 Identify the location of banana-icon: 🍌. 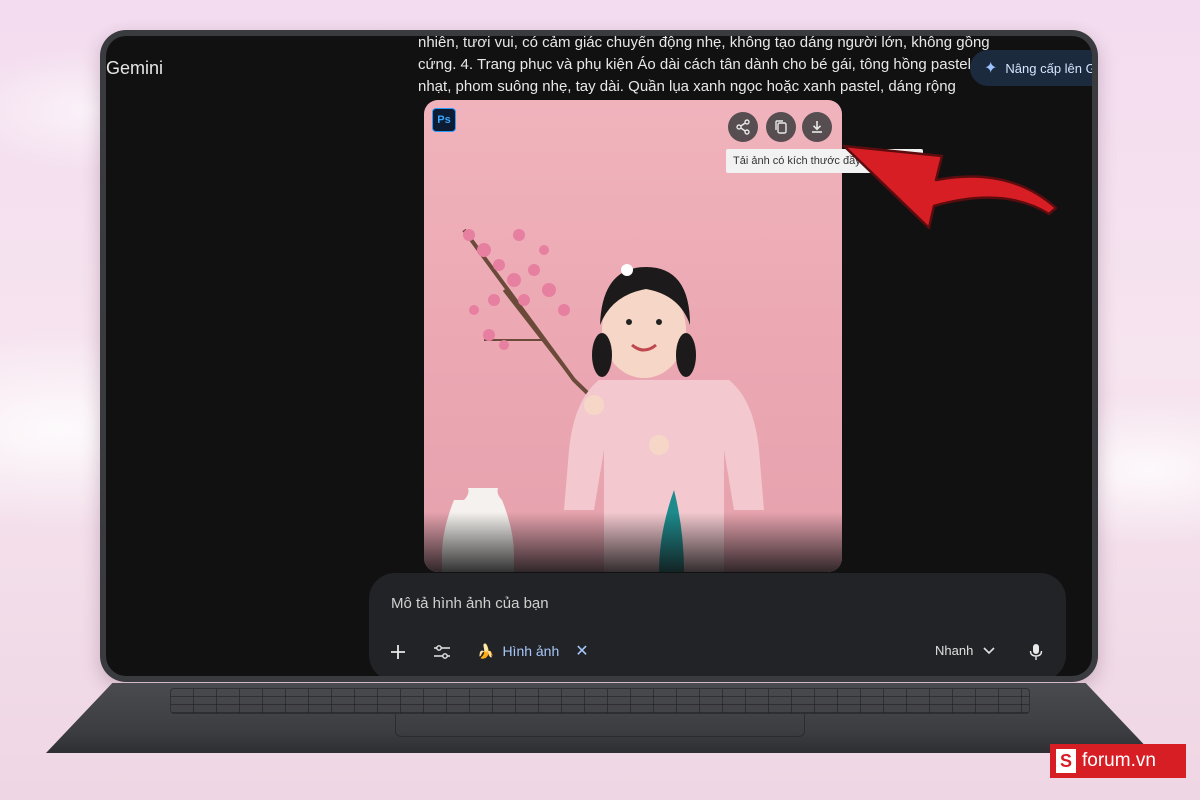
(486, 650).